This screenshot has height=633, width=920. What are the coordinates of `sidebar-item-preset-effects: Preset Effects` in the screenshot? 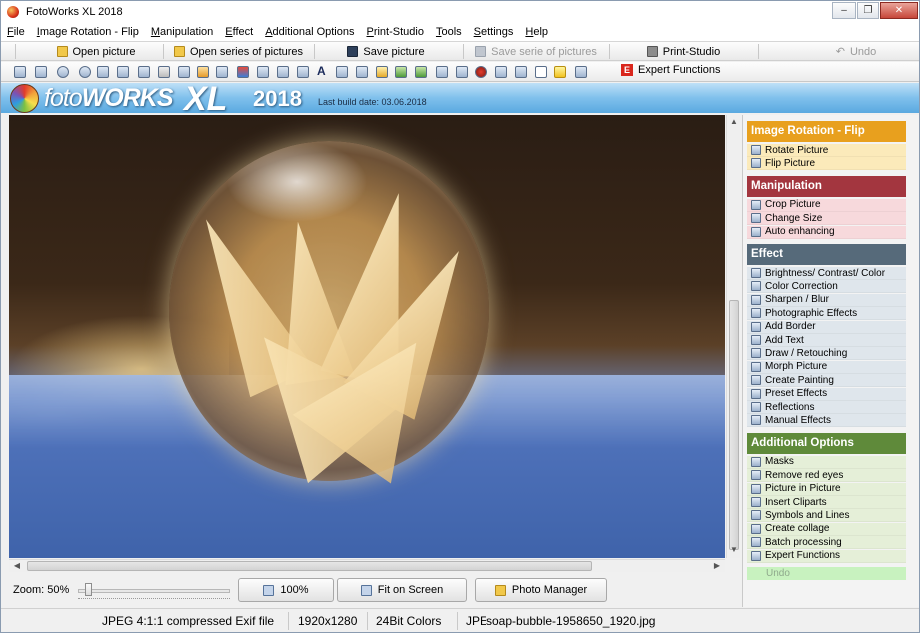 It's located at (826, 394).